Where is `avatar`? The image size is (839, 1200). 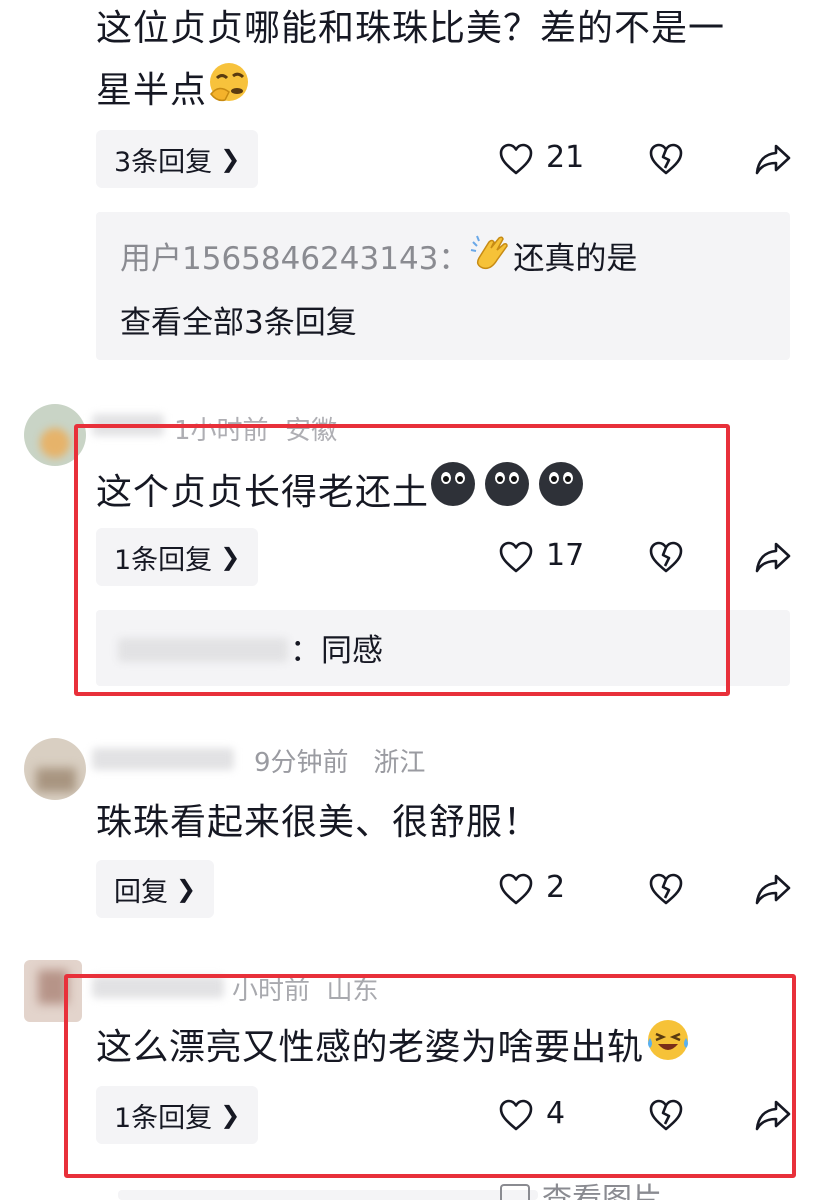 avatar is located at coordinates (55, 769).